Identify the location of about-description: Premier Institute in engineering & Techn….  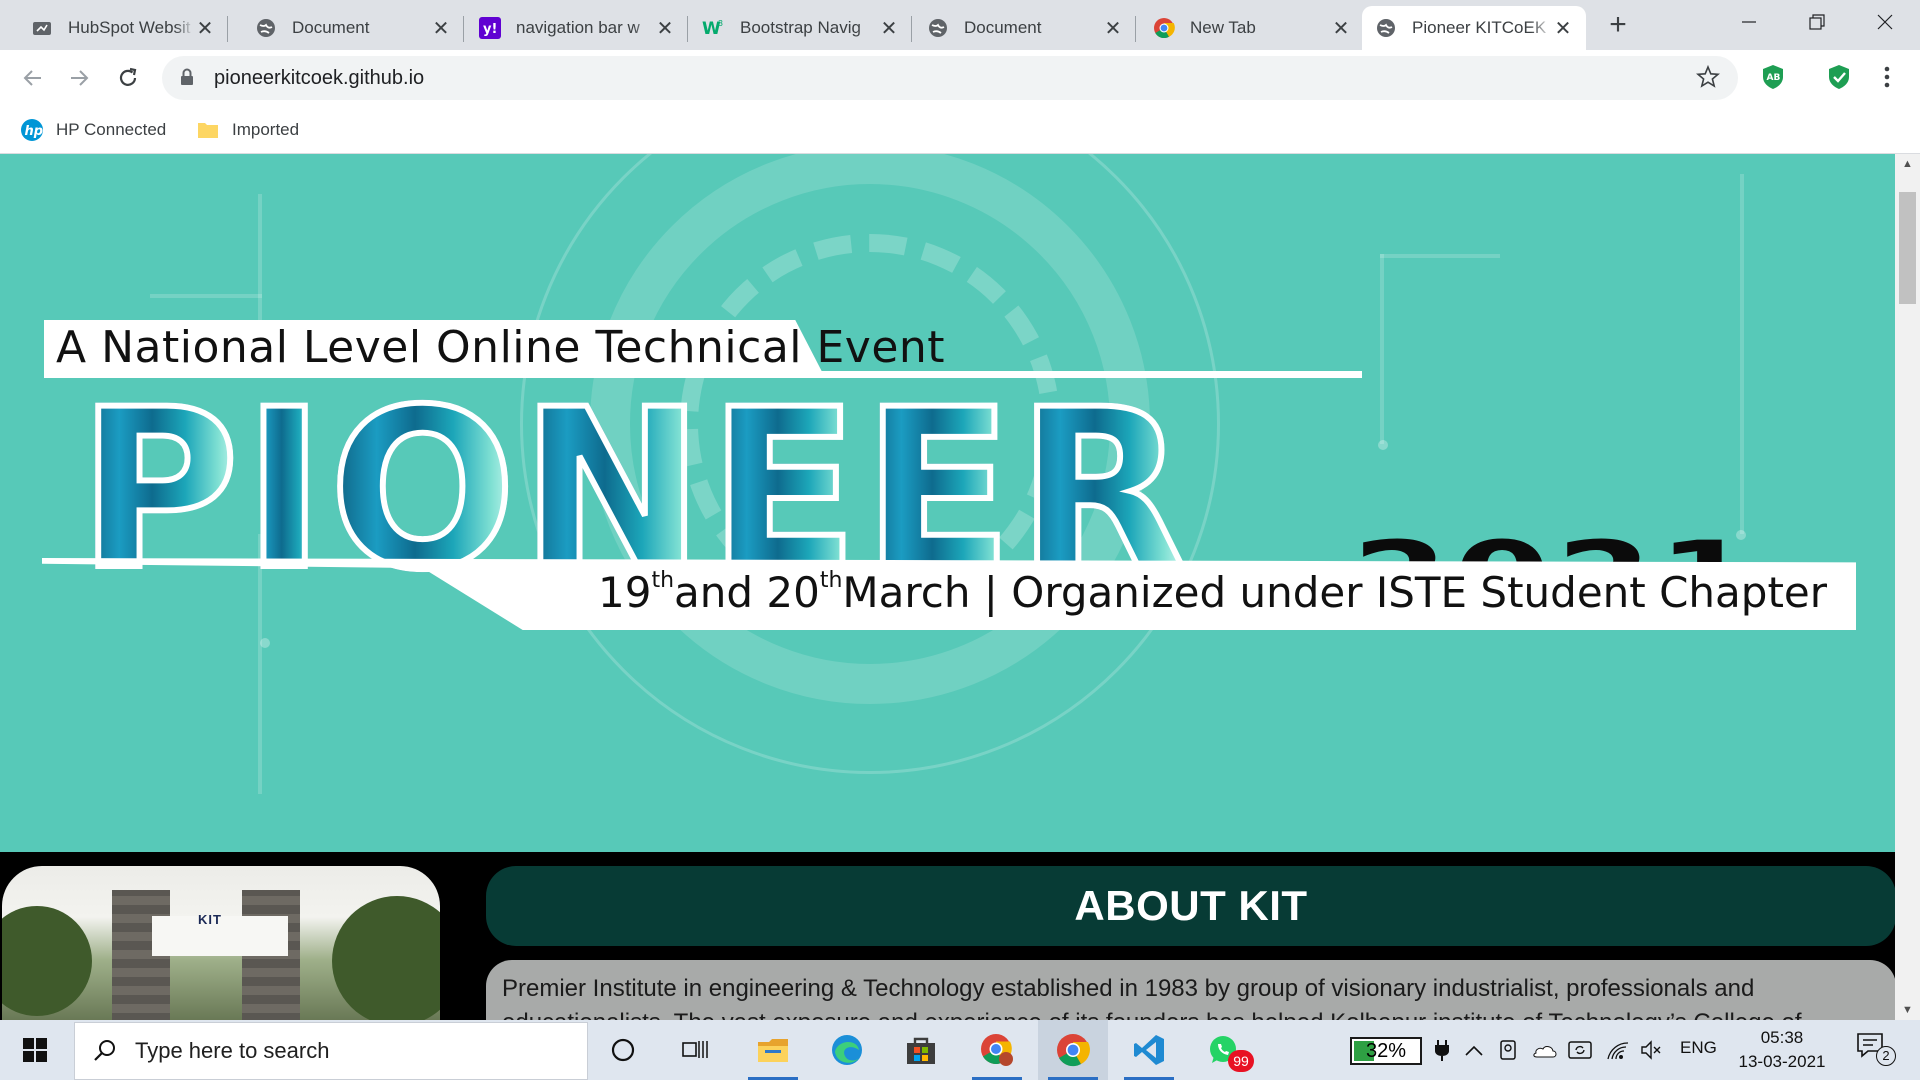
(1191, 990).